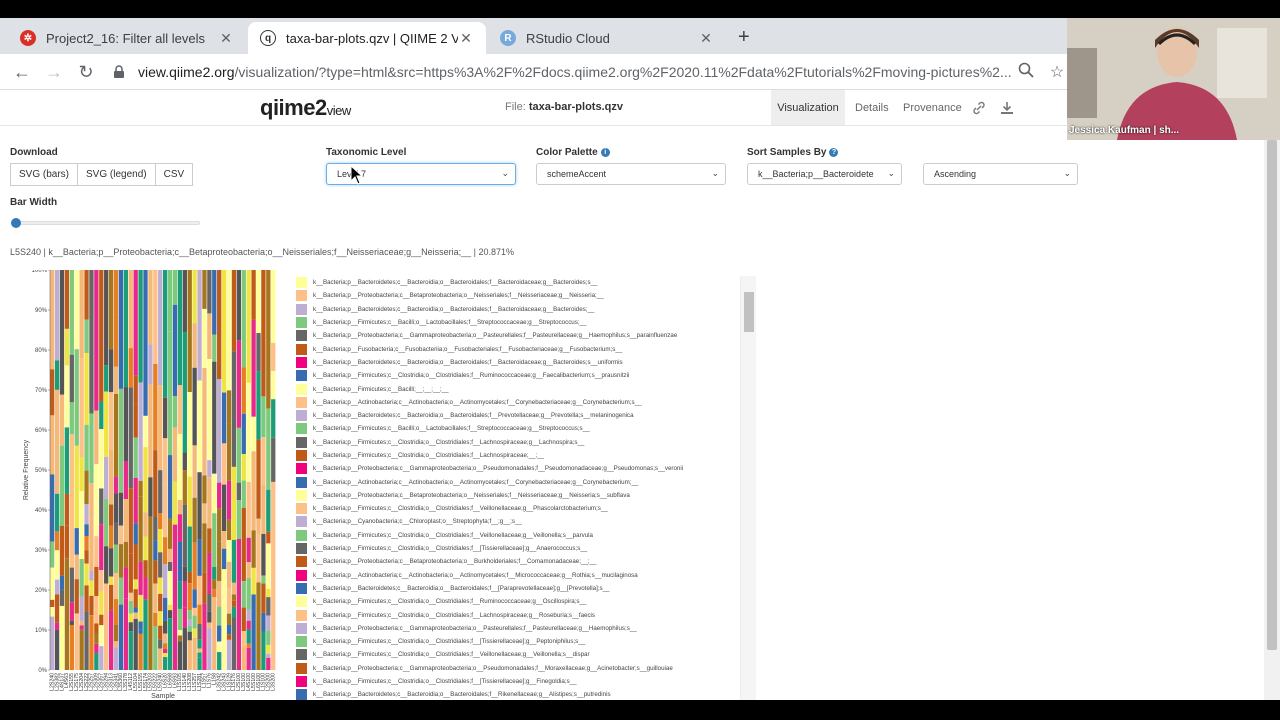  I want to click on svg-bars-button: SVG (bars), so click(44, 174).